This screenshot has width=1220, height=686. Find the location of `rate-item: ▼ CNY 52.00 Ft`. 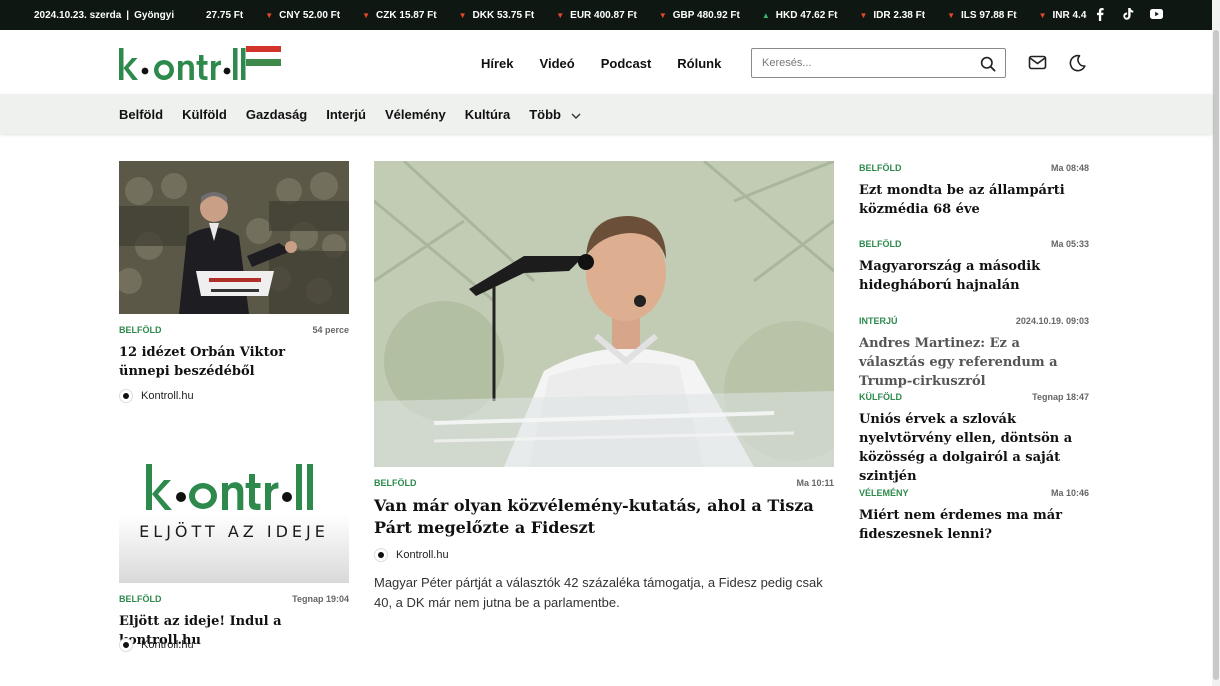

rate-item: ▼ CNY 52.00 Ft is located at coordinates (302, 15).